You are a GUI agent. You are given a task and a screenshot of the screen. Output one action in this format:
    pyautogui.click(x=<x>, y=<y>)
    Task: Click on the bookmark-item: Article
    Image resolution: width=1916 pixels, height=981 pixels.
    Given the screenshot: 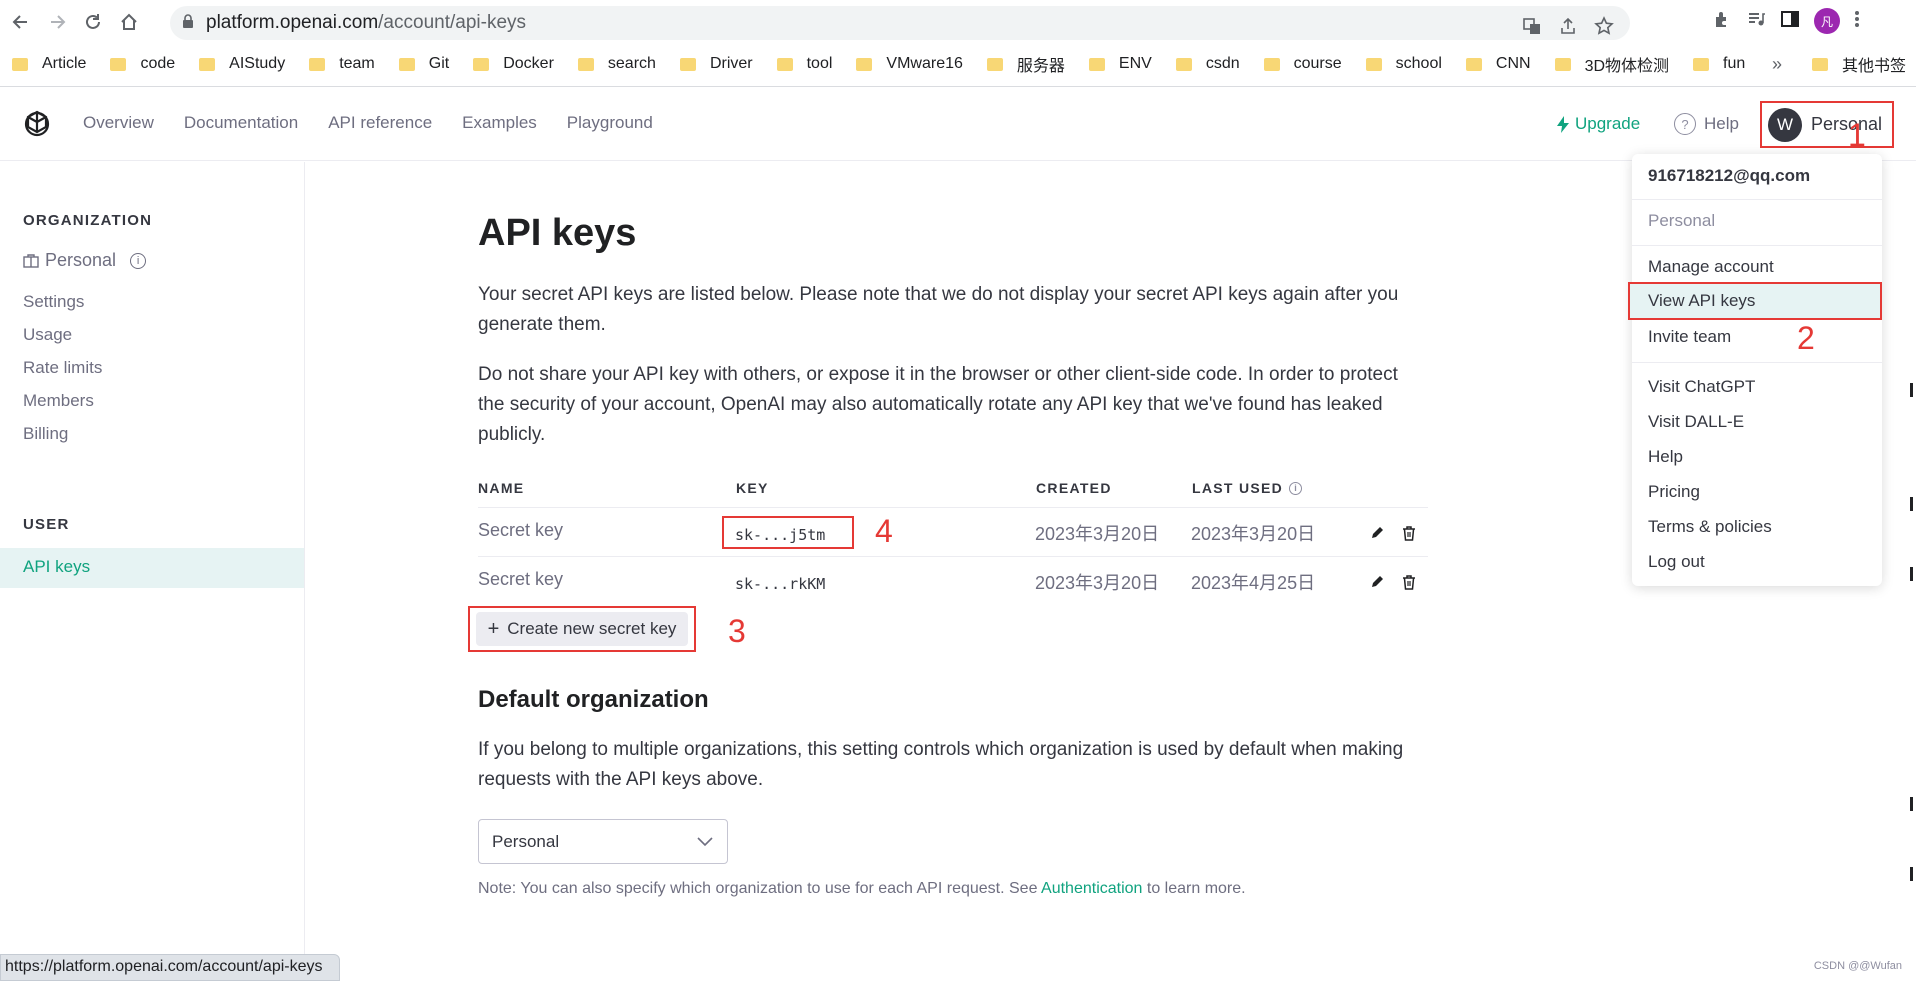 What is the action you would take?
    pyautogui.click(x=49, y=64)
    